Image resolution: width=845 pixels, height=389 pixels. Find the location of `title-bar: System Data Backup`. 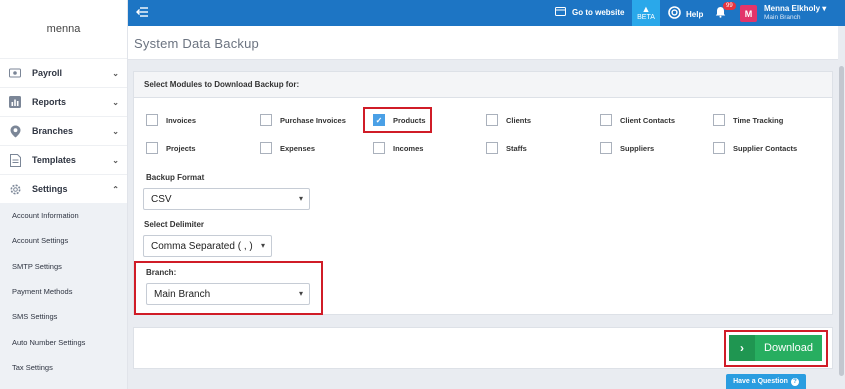

title-bar: System Data Backup is located at coordinates (486, 43).